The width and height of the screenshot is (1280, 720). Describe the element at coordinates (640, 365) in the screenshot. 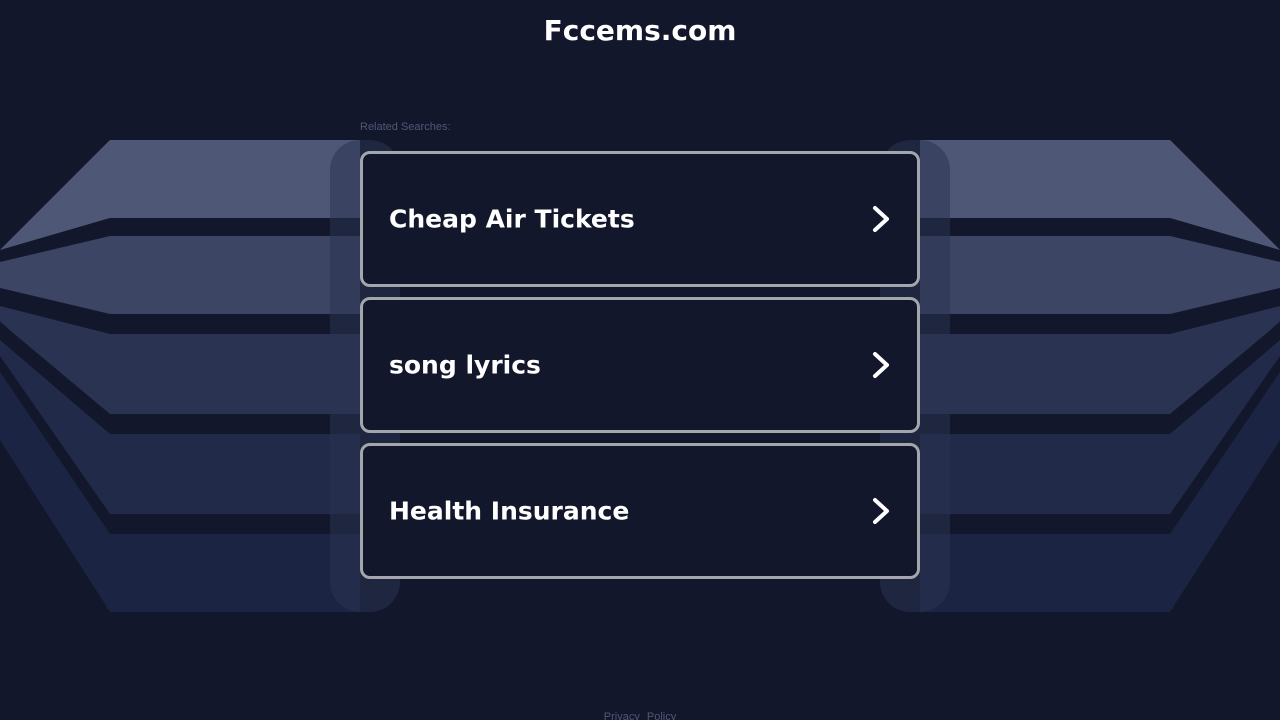

I see `related-search-song-lyrics: song lyrics` at that location.